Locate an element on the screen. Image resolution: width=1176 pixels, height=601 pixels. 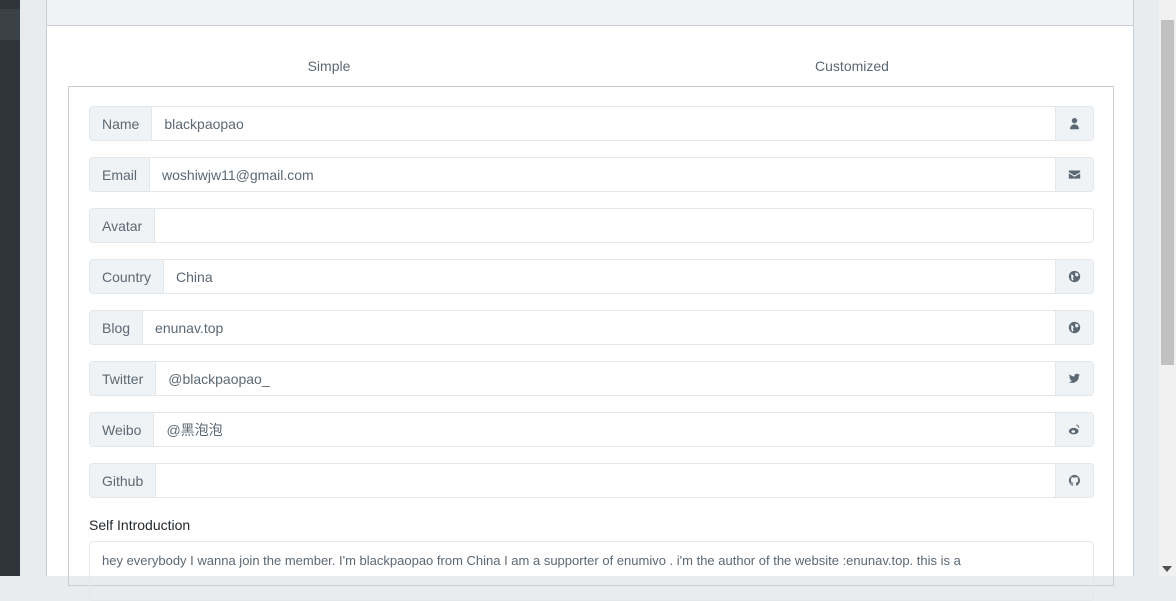
github-icon is located at coordinates (1075, 480).